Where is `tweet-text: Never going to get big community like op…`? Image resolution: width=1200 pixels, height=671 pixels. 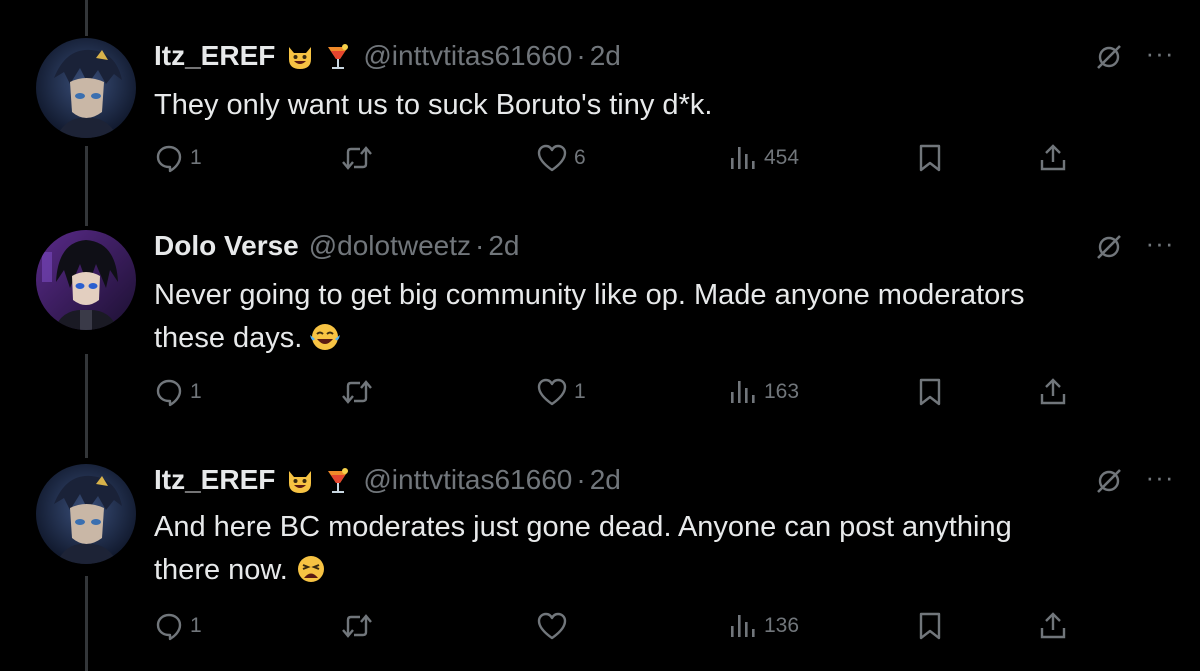 tweet-text: Never going to get big community like op… is located at coordinates (649, 320).